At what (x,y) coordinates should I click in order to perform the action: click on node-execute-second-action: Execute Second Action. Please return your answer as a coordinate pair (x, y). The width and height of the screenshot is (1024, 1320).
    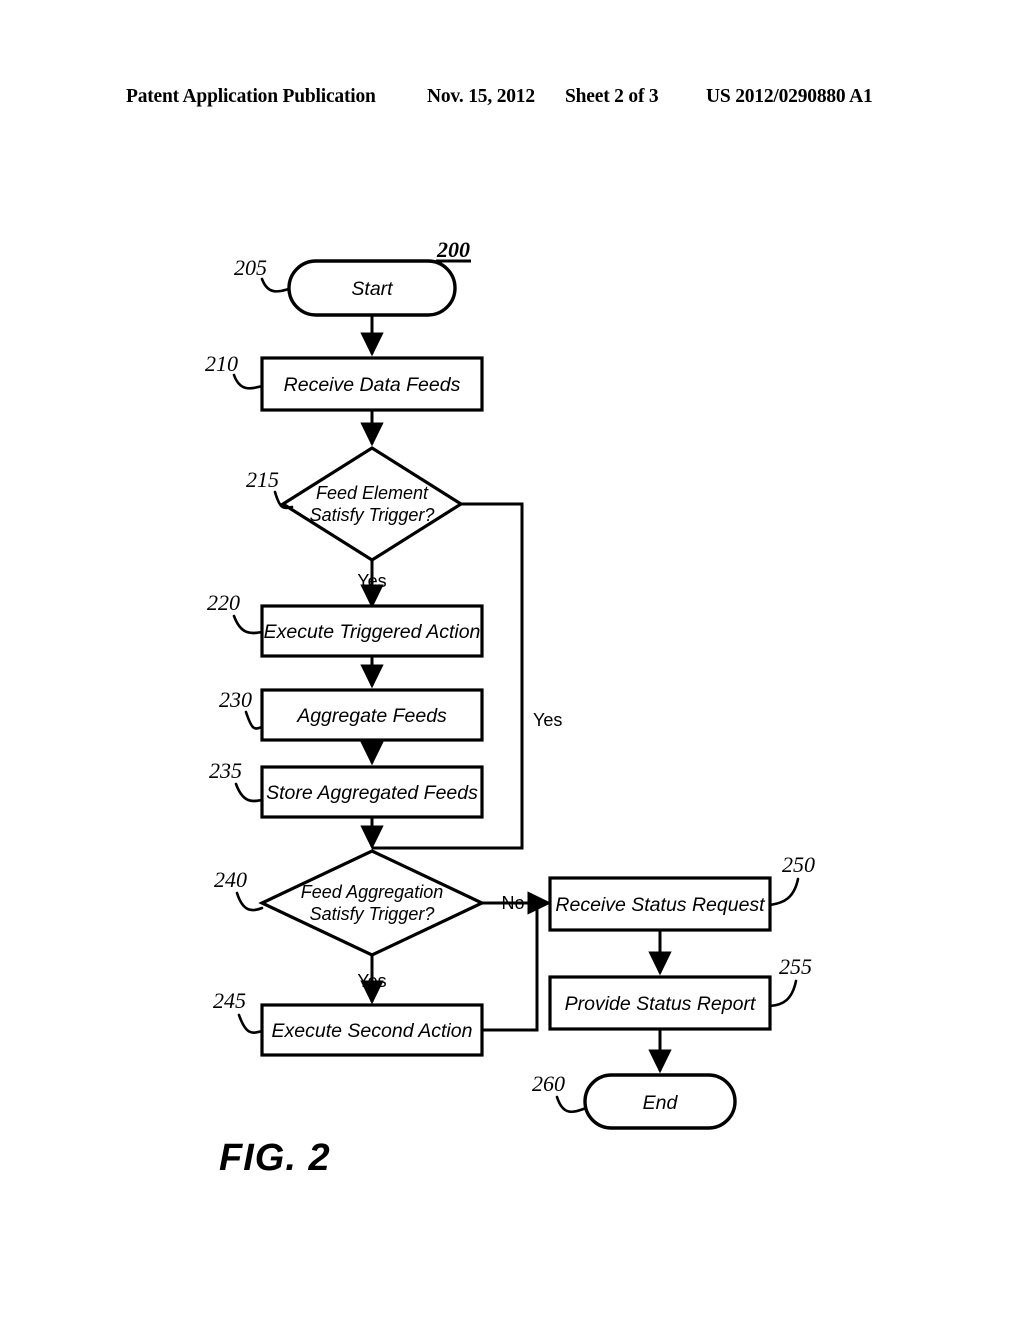
    Looking at the image, I should click on (372, 1030).